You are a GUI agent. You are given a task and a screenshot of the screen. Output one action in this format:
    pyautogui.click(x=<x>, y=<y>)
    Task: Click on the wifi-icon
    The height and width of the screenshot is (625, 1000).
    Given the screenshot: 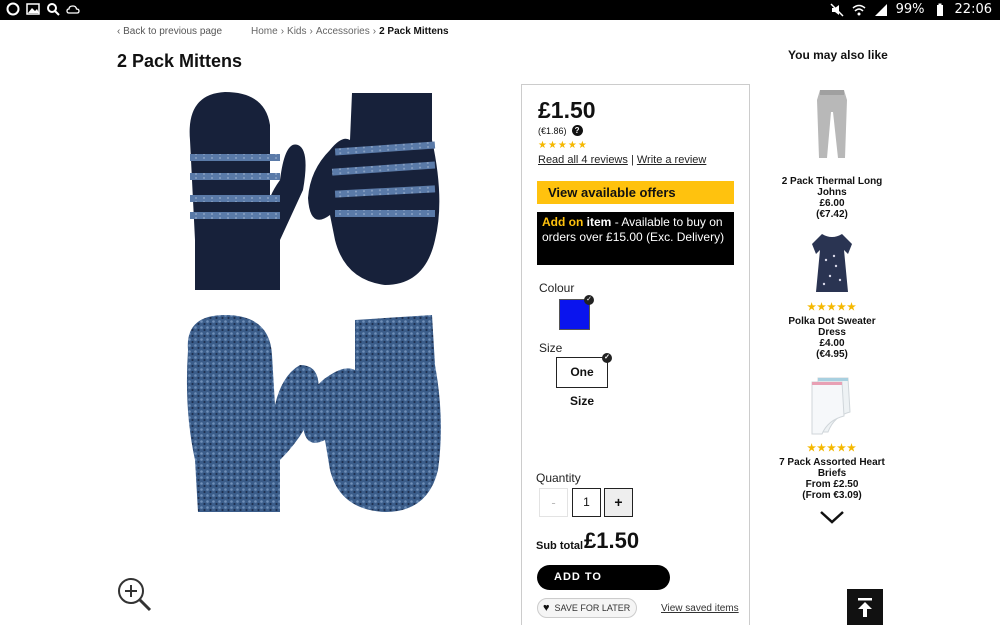 What is the action you would take?
    pyautogui.click(x=859, y=9)
    